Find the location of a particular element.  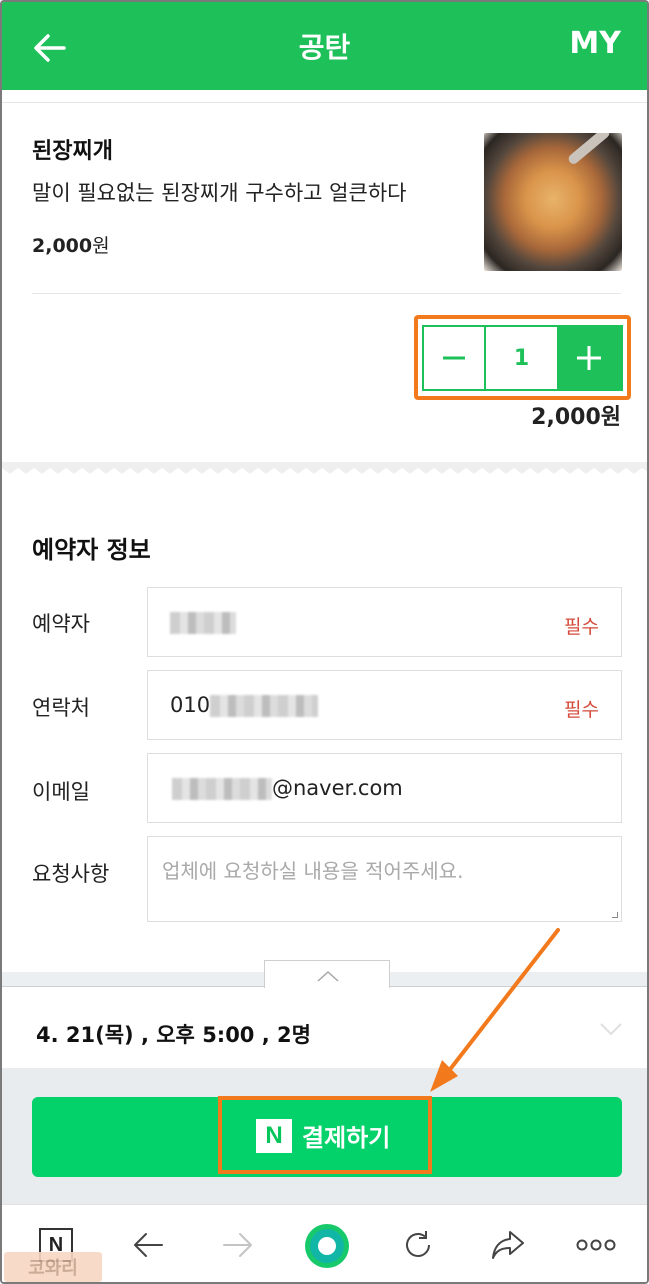

product-name: 된장찌개 is located at coordinates (72, 151).